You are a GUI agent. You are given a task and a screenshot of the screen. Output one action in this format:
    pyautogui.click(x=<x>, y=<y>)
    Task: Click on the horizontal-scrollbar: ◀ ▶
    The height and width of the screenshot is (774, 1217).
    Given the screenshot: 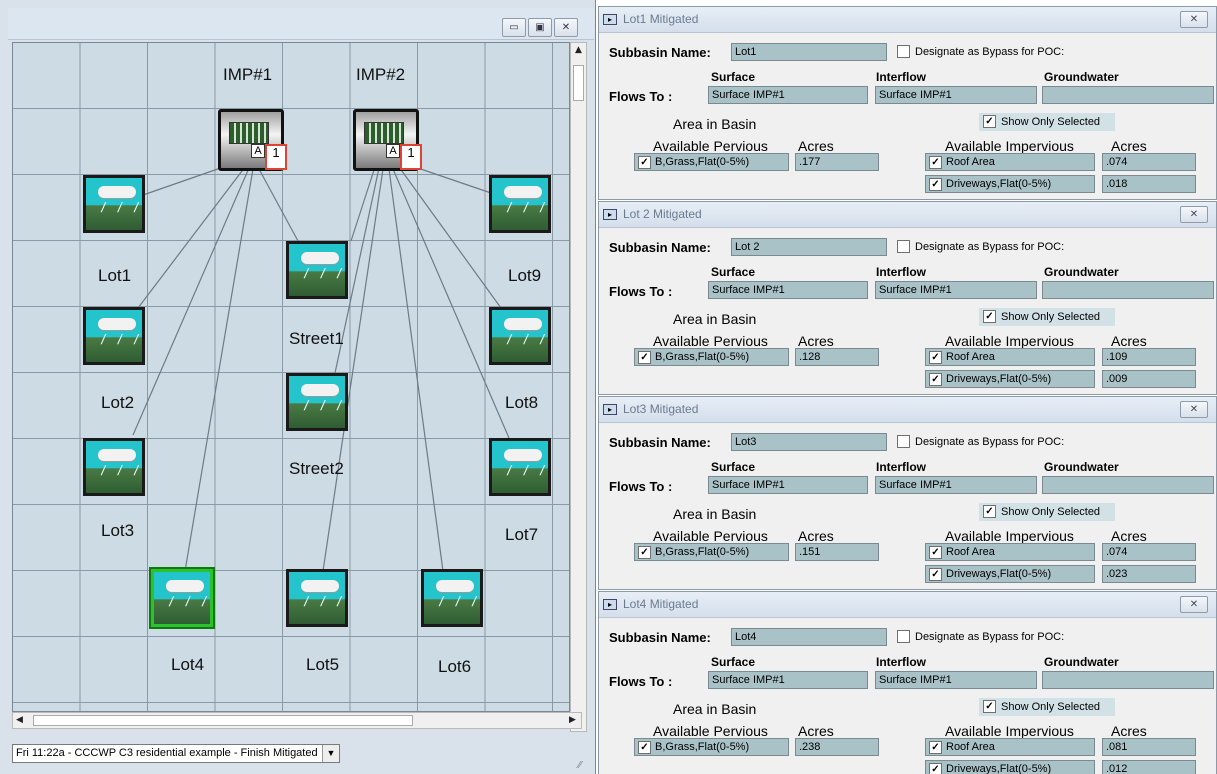 What is the action you would take?
    pyautogui.click(x=297, y=720)
    